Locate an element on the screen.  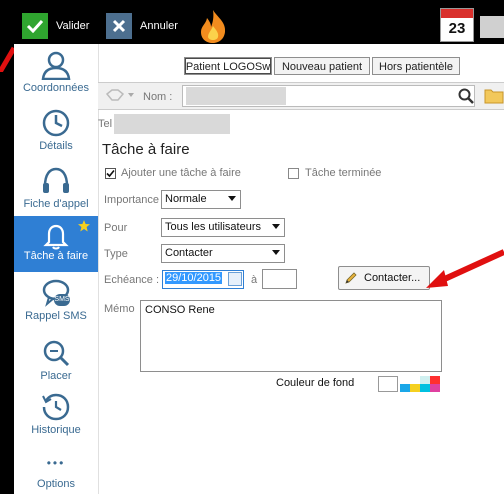
memo-value: CONSO Rene is located at coordinates (180, 310).